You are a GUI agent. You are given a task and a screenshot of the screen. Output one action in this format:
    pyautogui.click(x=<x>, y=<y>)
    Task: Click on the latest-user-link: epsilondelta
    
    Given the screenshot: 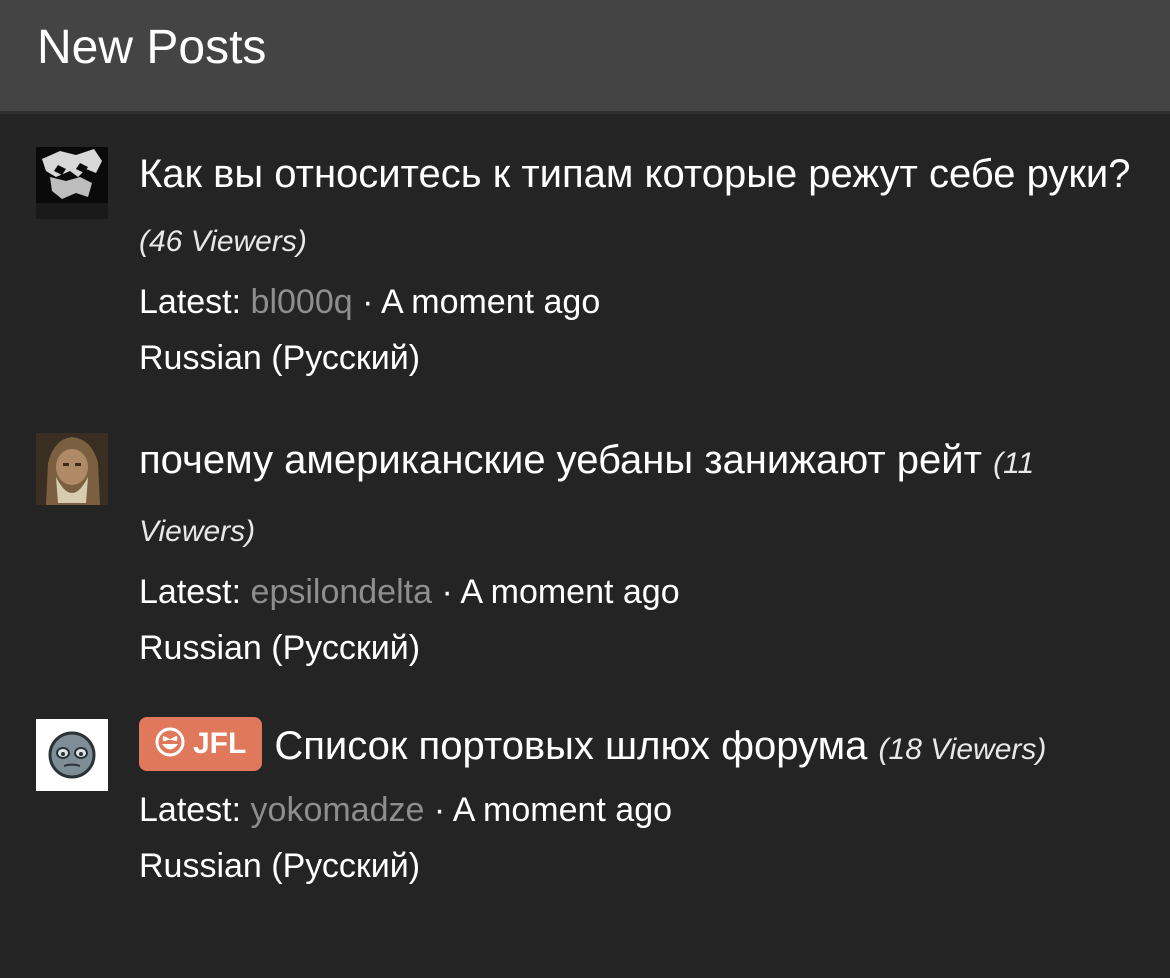 What is the action you would take?
    pyautogui.click(x=341, y=592)
    